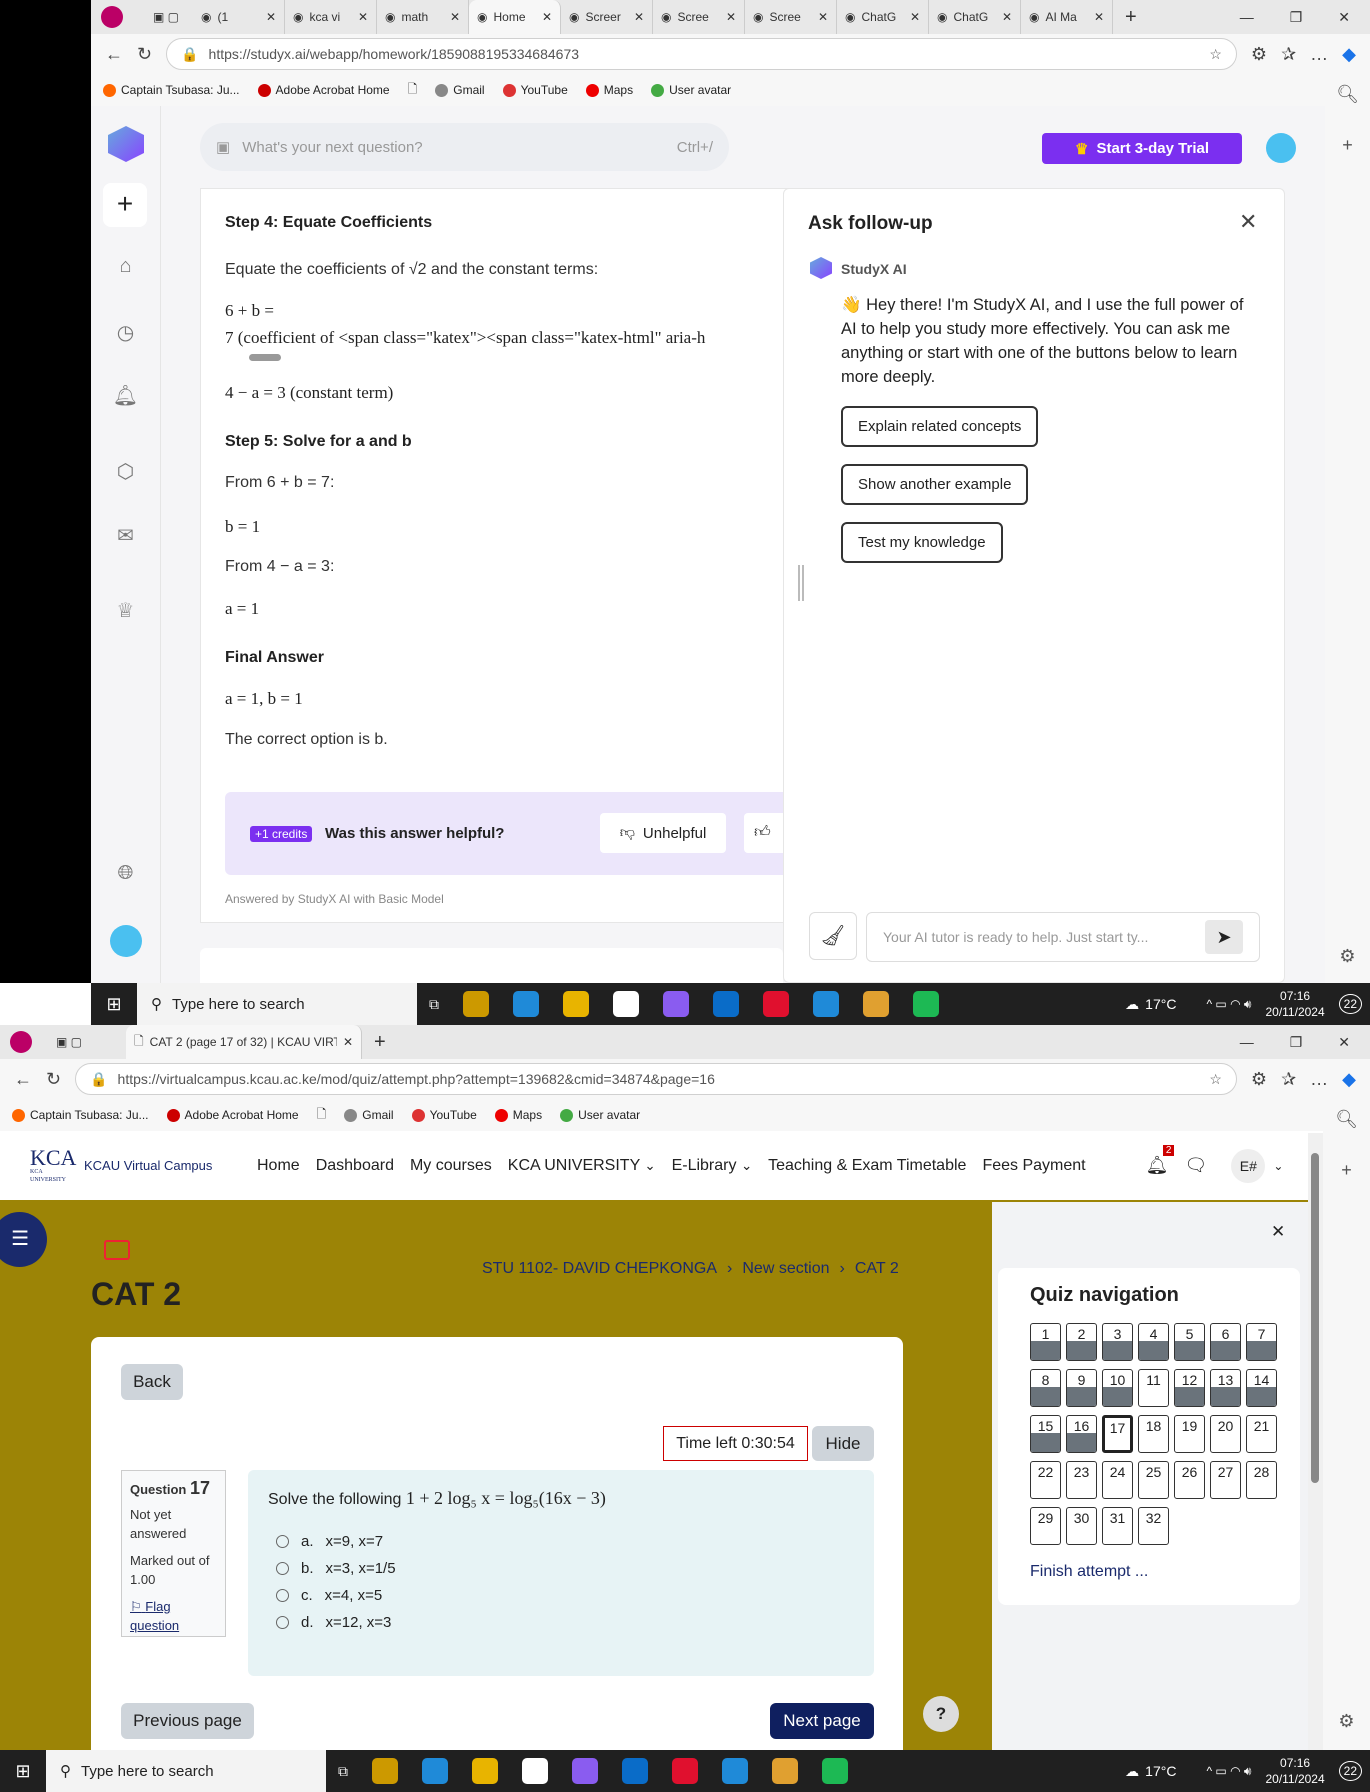  I want to click on quiz-nav-question-18: 18, so click(1153, 1434).